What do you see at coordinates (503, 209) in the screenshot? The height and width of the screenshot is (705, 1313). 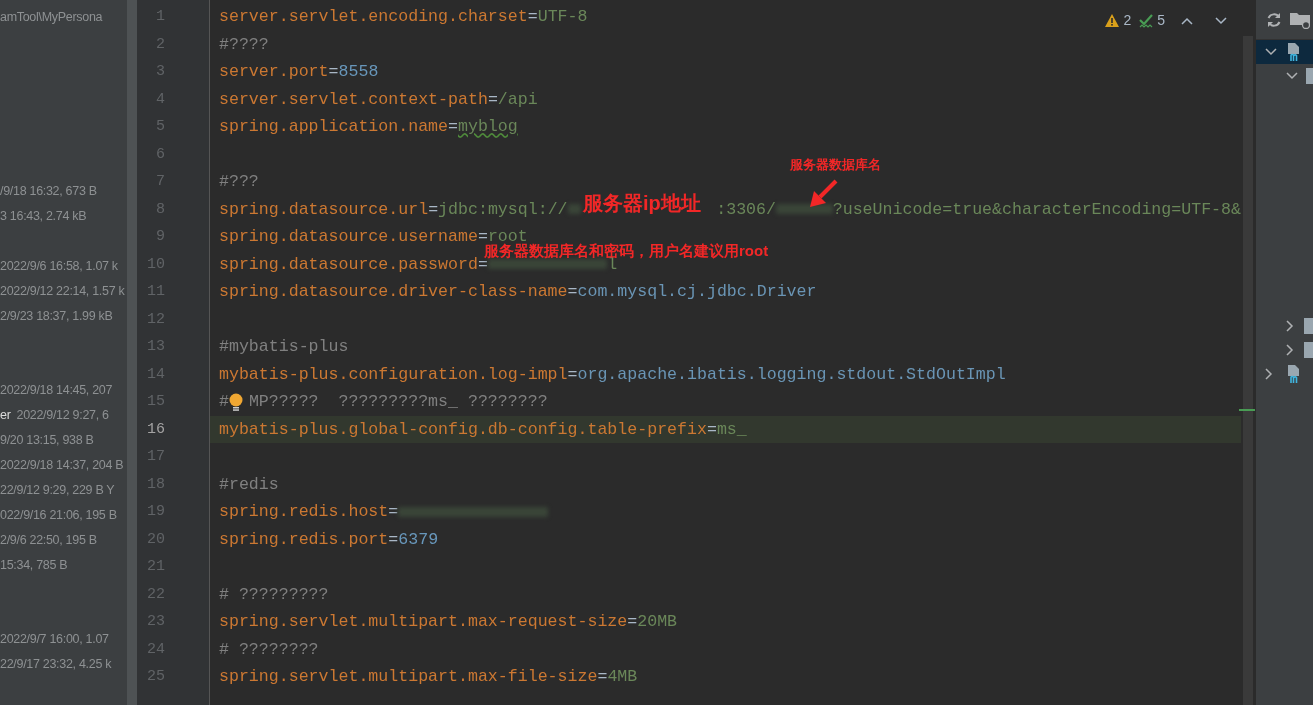 I see `property-value: jdbc:mysql://` at bounding box center [503, 209].